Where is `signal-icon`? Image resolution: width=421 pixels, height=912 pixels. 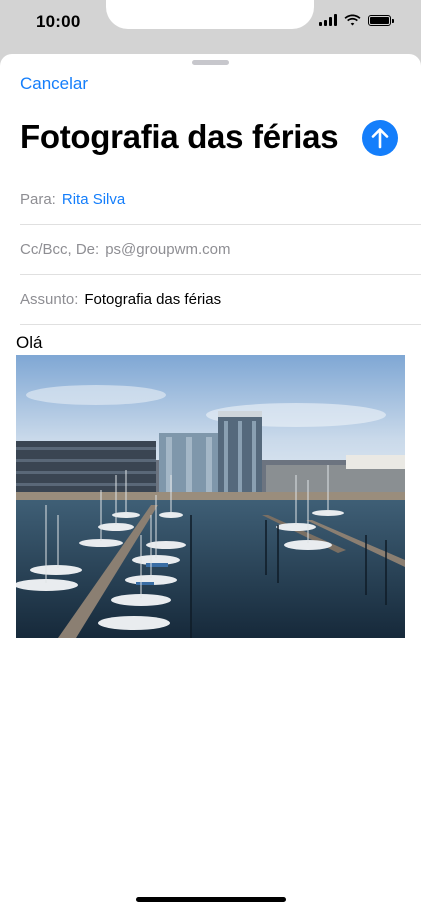
signal-icon is located at coordinates (328, 20).